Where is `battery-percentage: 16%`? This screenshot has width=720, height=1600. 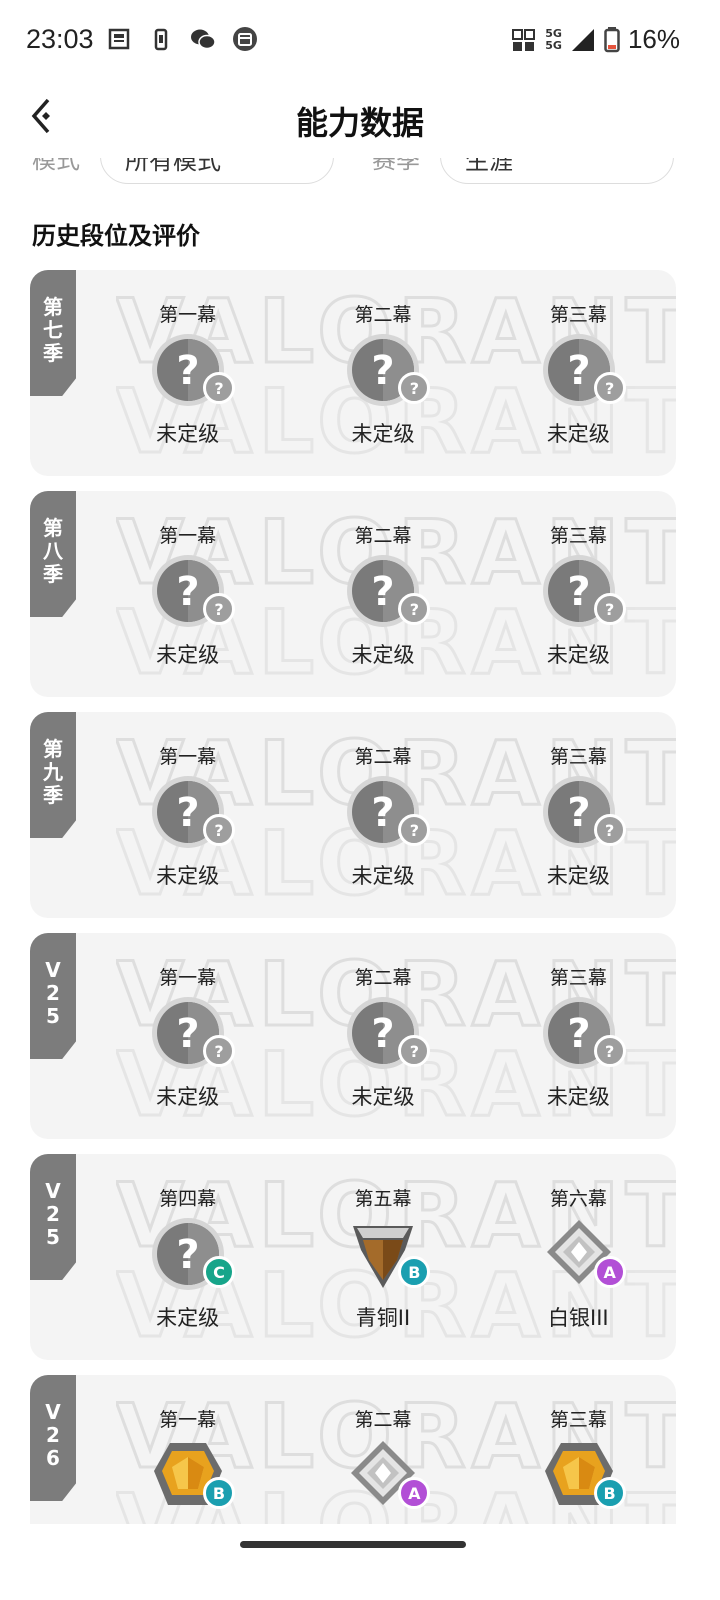 battery-percentage: 16% is located at coordinates (653, 39).